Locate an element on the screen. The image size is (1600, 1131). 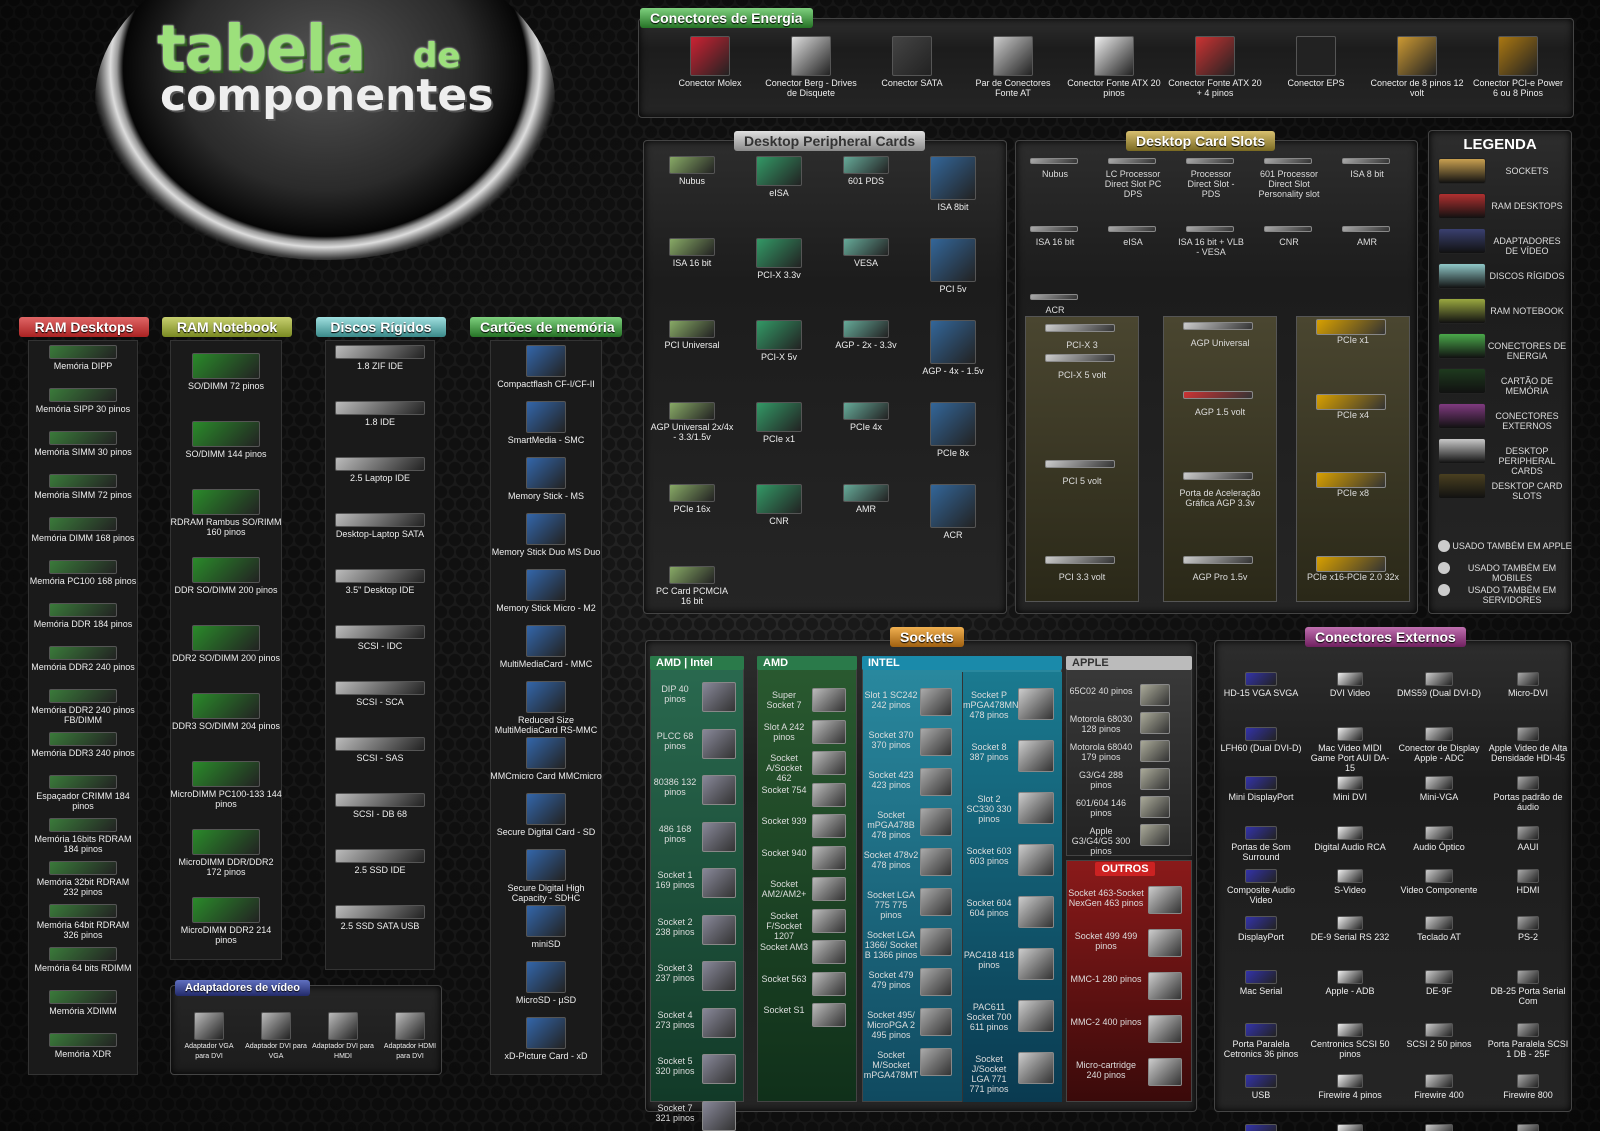
externo-item-label: DisplayPort is located at coordinates (1260, 937).